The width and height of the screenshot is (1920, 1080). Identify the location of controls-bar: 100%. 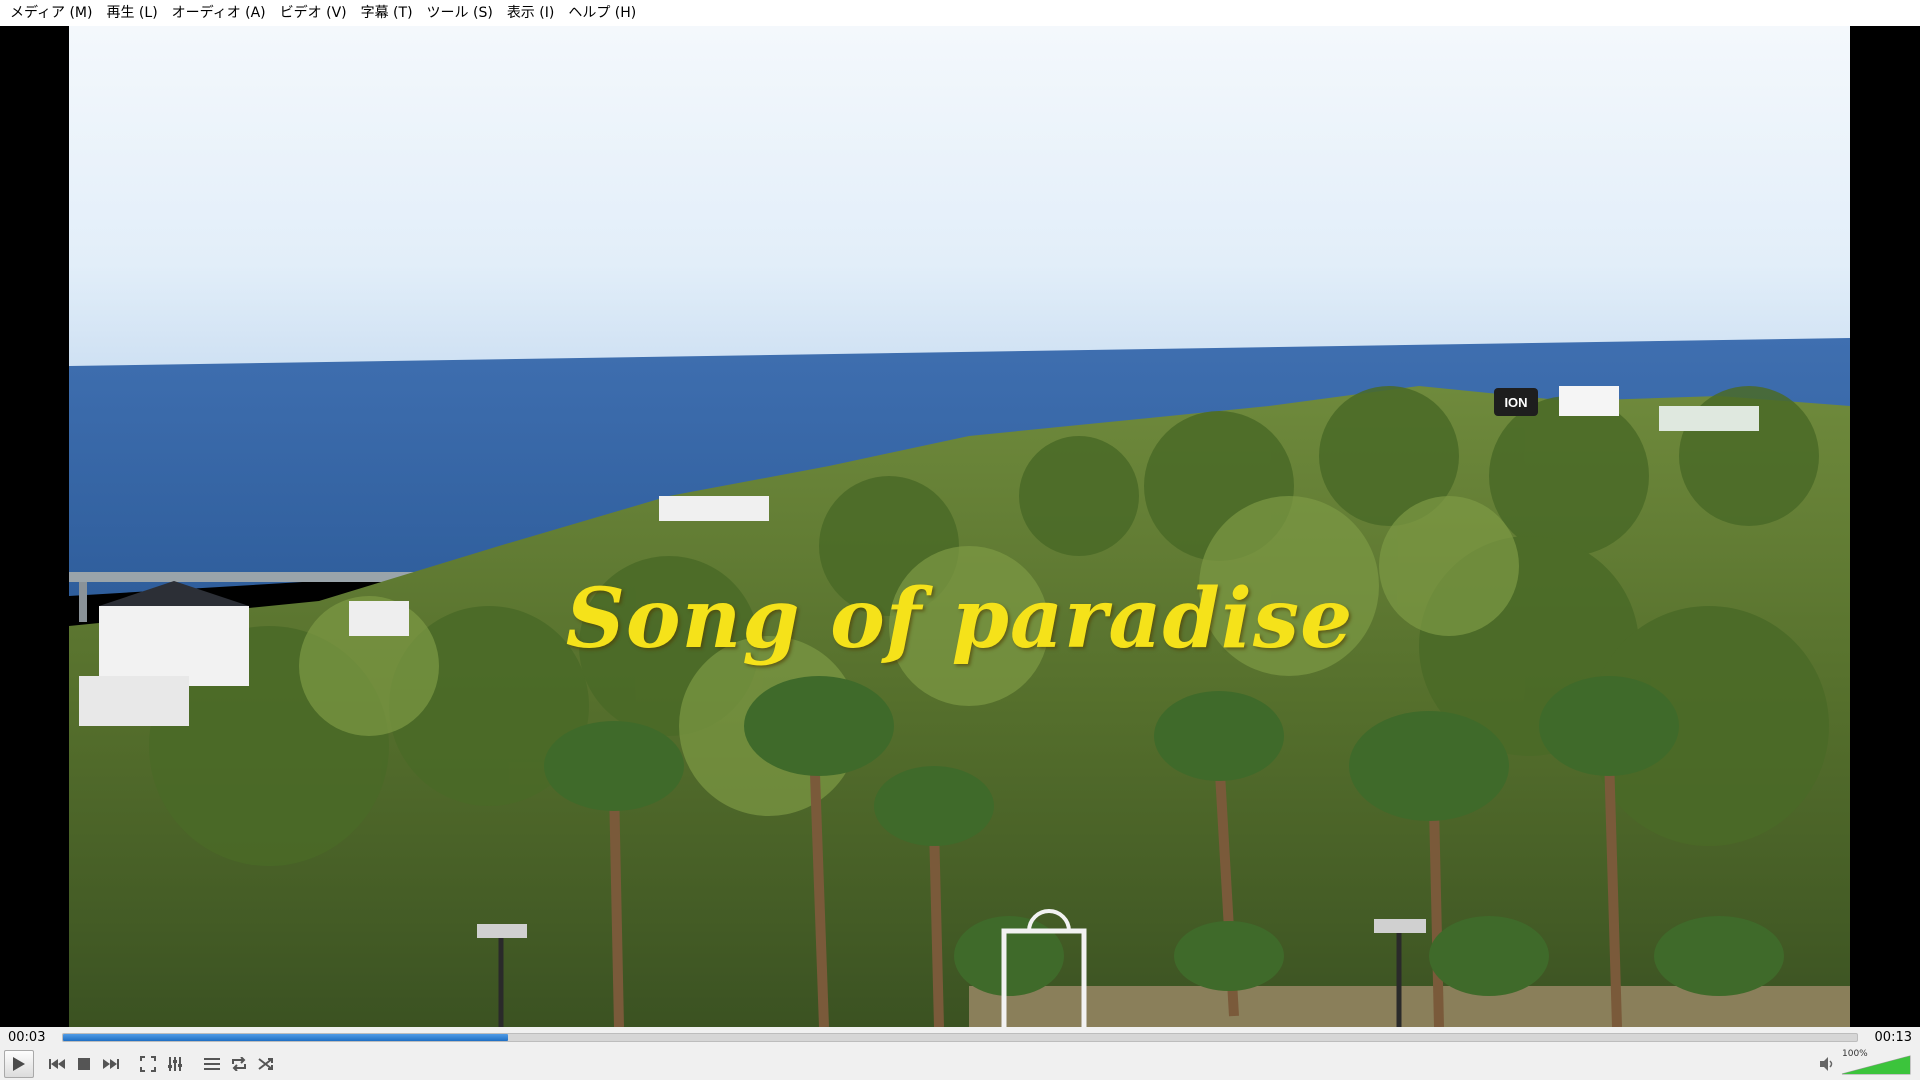
(960, 1063).